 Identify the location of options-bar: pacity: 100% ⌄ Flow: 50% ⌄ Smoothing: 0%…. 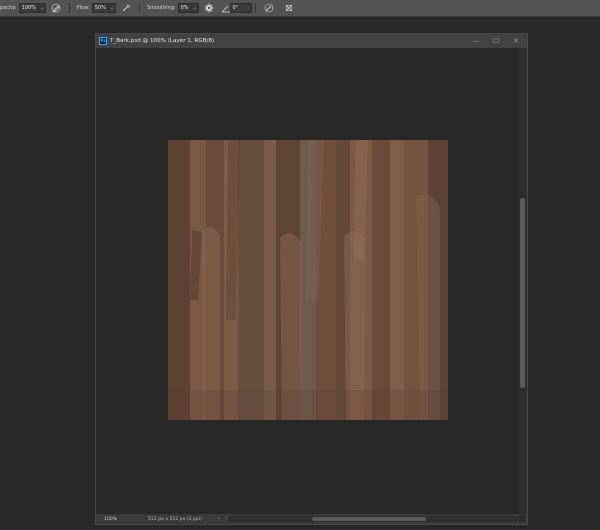
(300, 8).